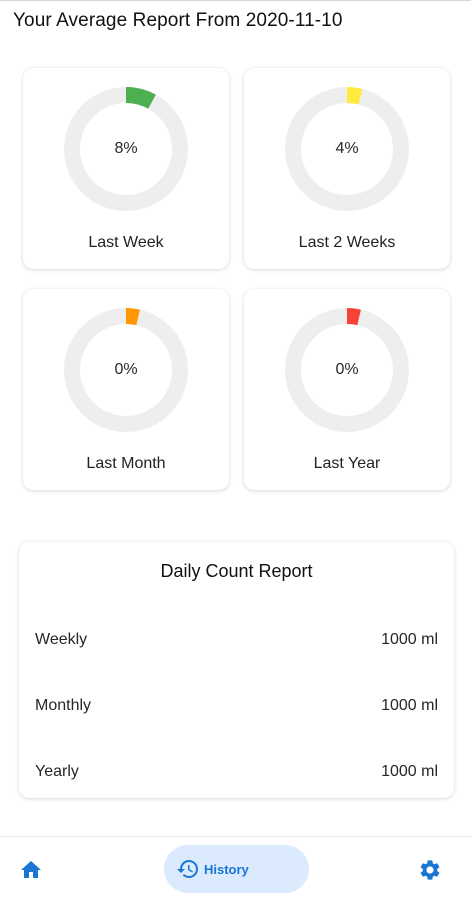 This screenshot has width=471, height=901. I want to click on history-icon, so click(188, 869).